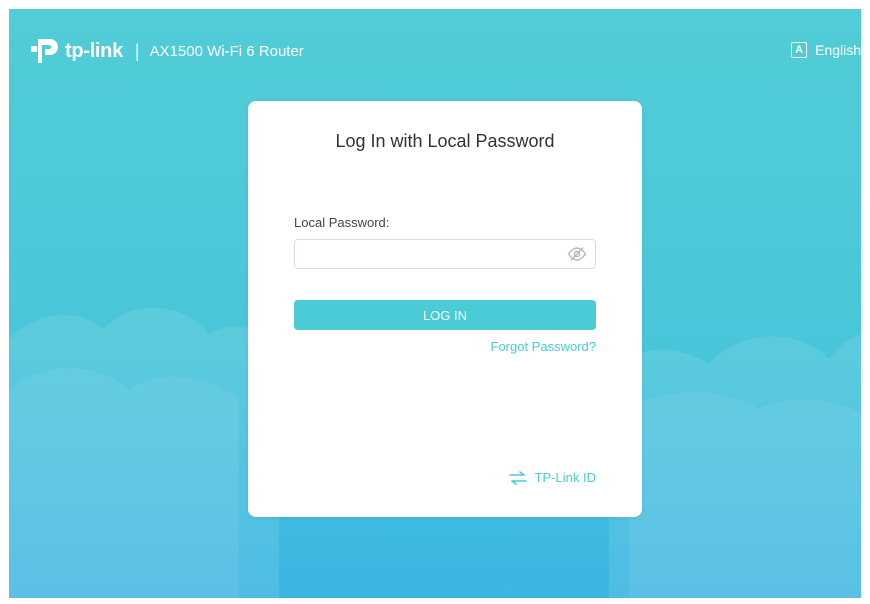  What do you see at coordinates (799, 50) in the screenshot?
I see `language-icon: A` at bounding box center [799, 50].